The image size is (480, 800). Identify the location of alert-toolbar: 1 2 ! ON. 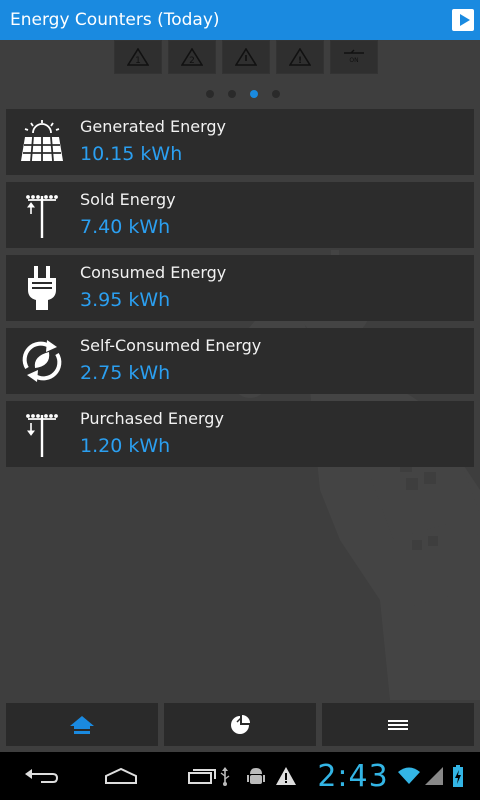
(246, 57).